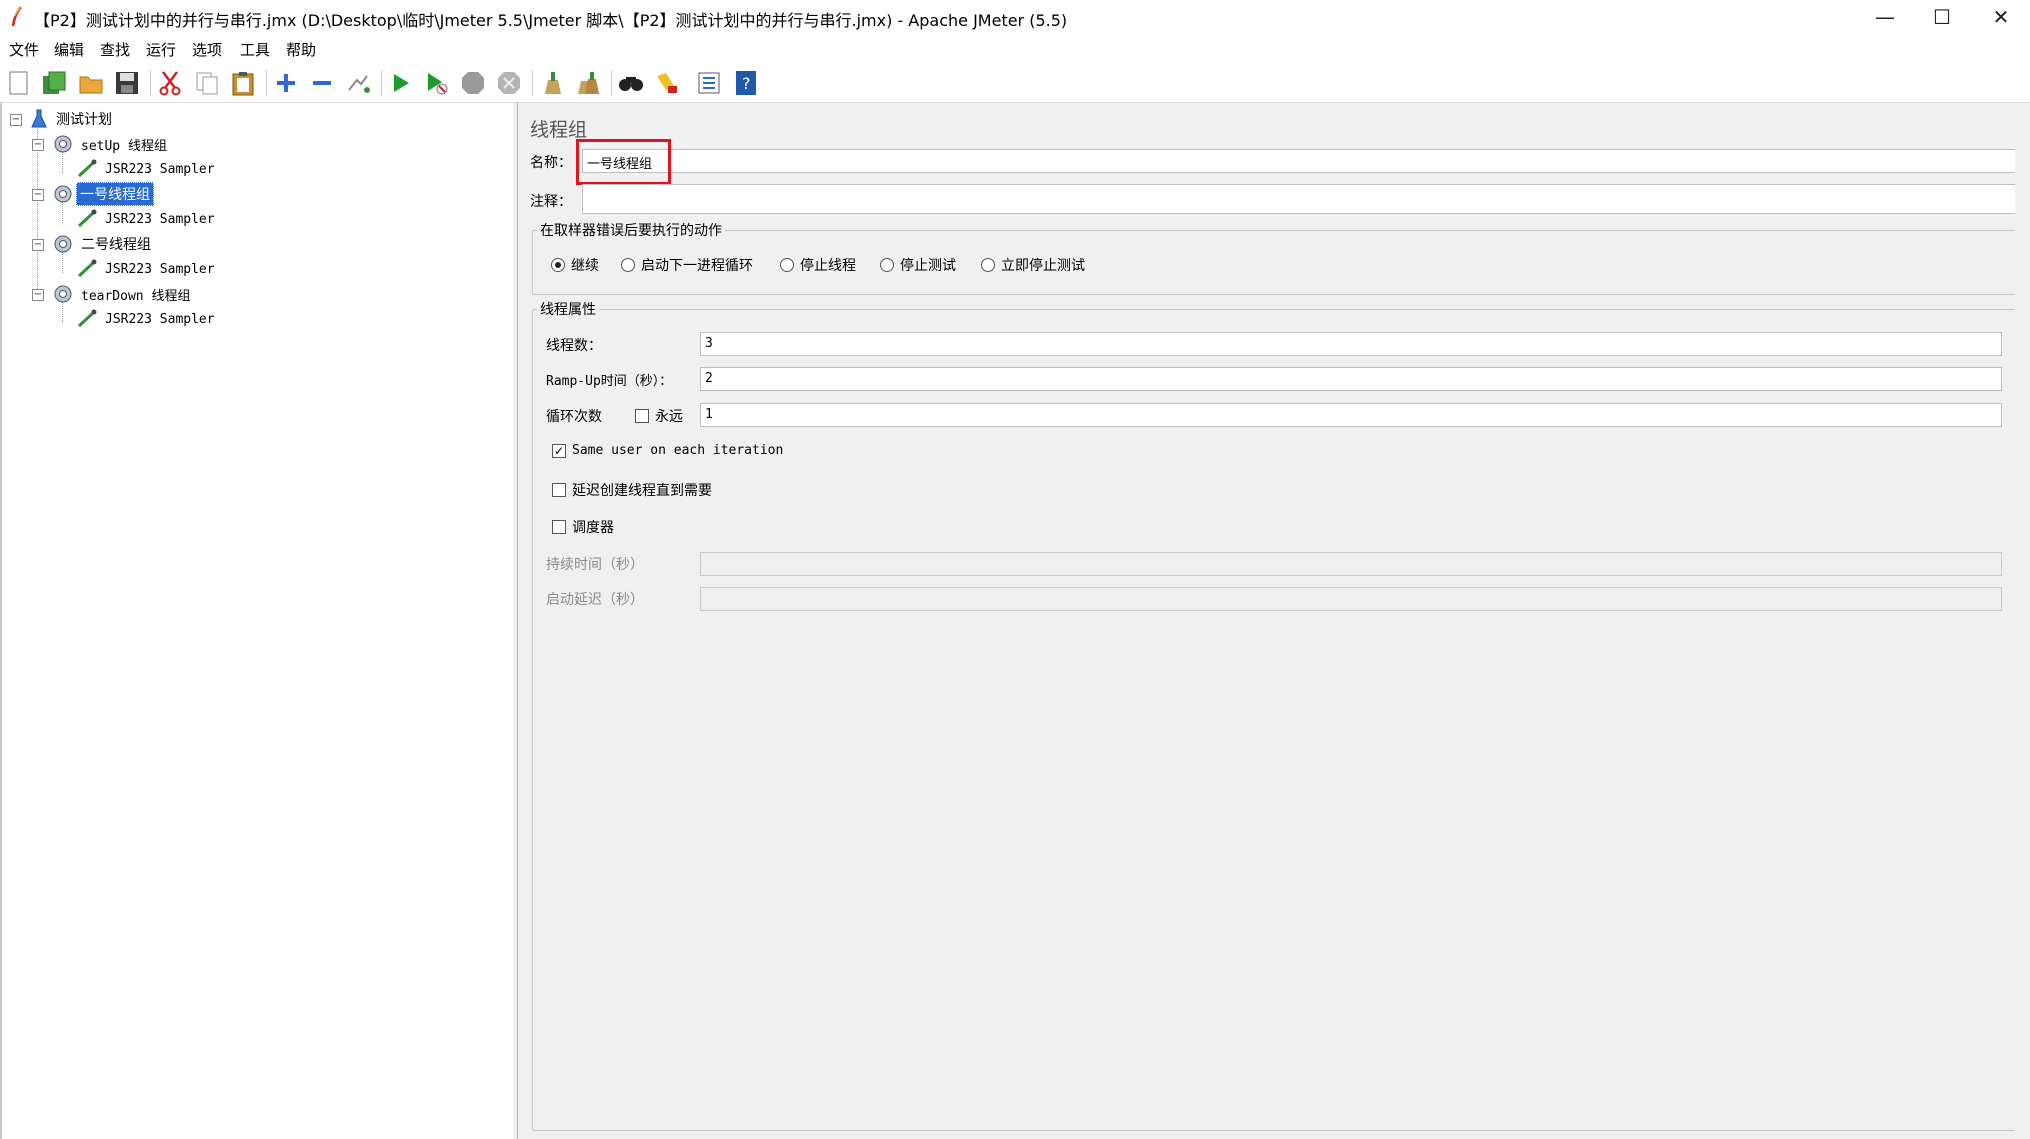  What do you see at coordinates (667, 83) in the screenshot?
I see `reset-search-icon` at bounding box center [667, 83].